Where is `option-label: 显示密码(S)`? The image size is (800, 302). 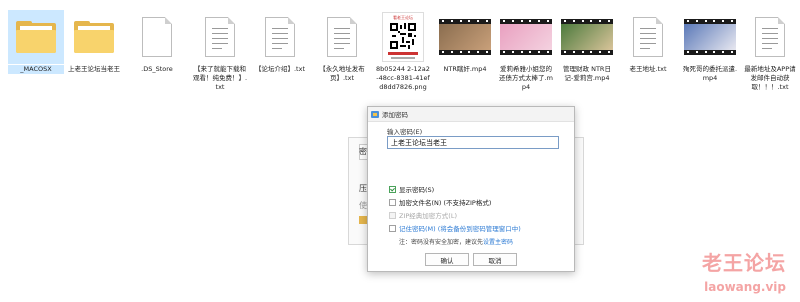 option-label: 显示密码(S) is located at coordinates (417, 190).